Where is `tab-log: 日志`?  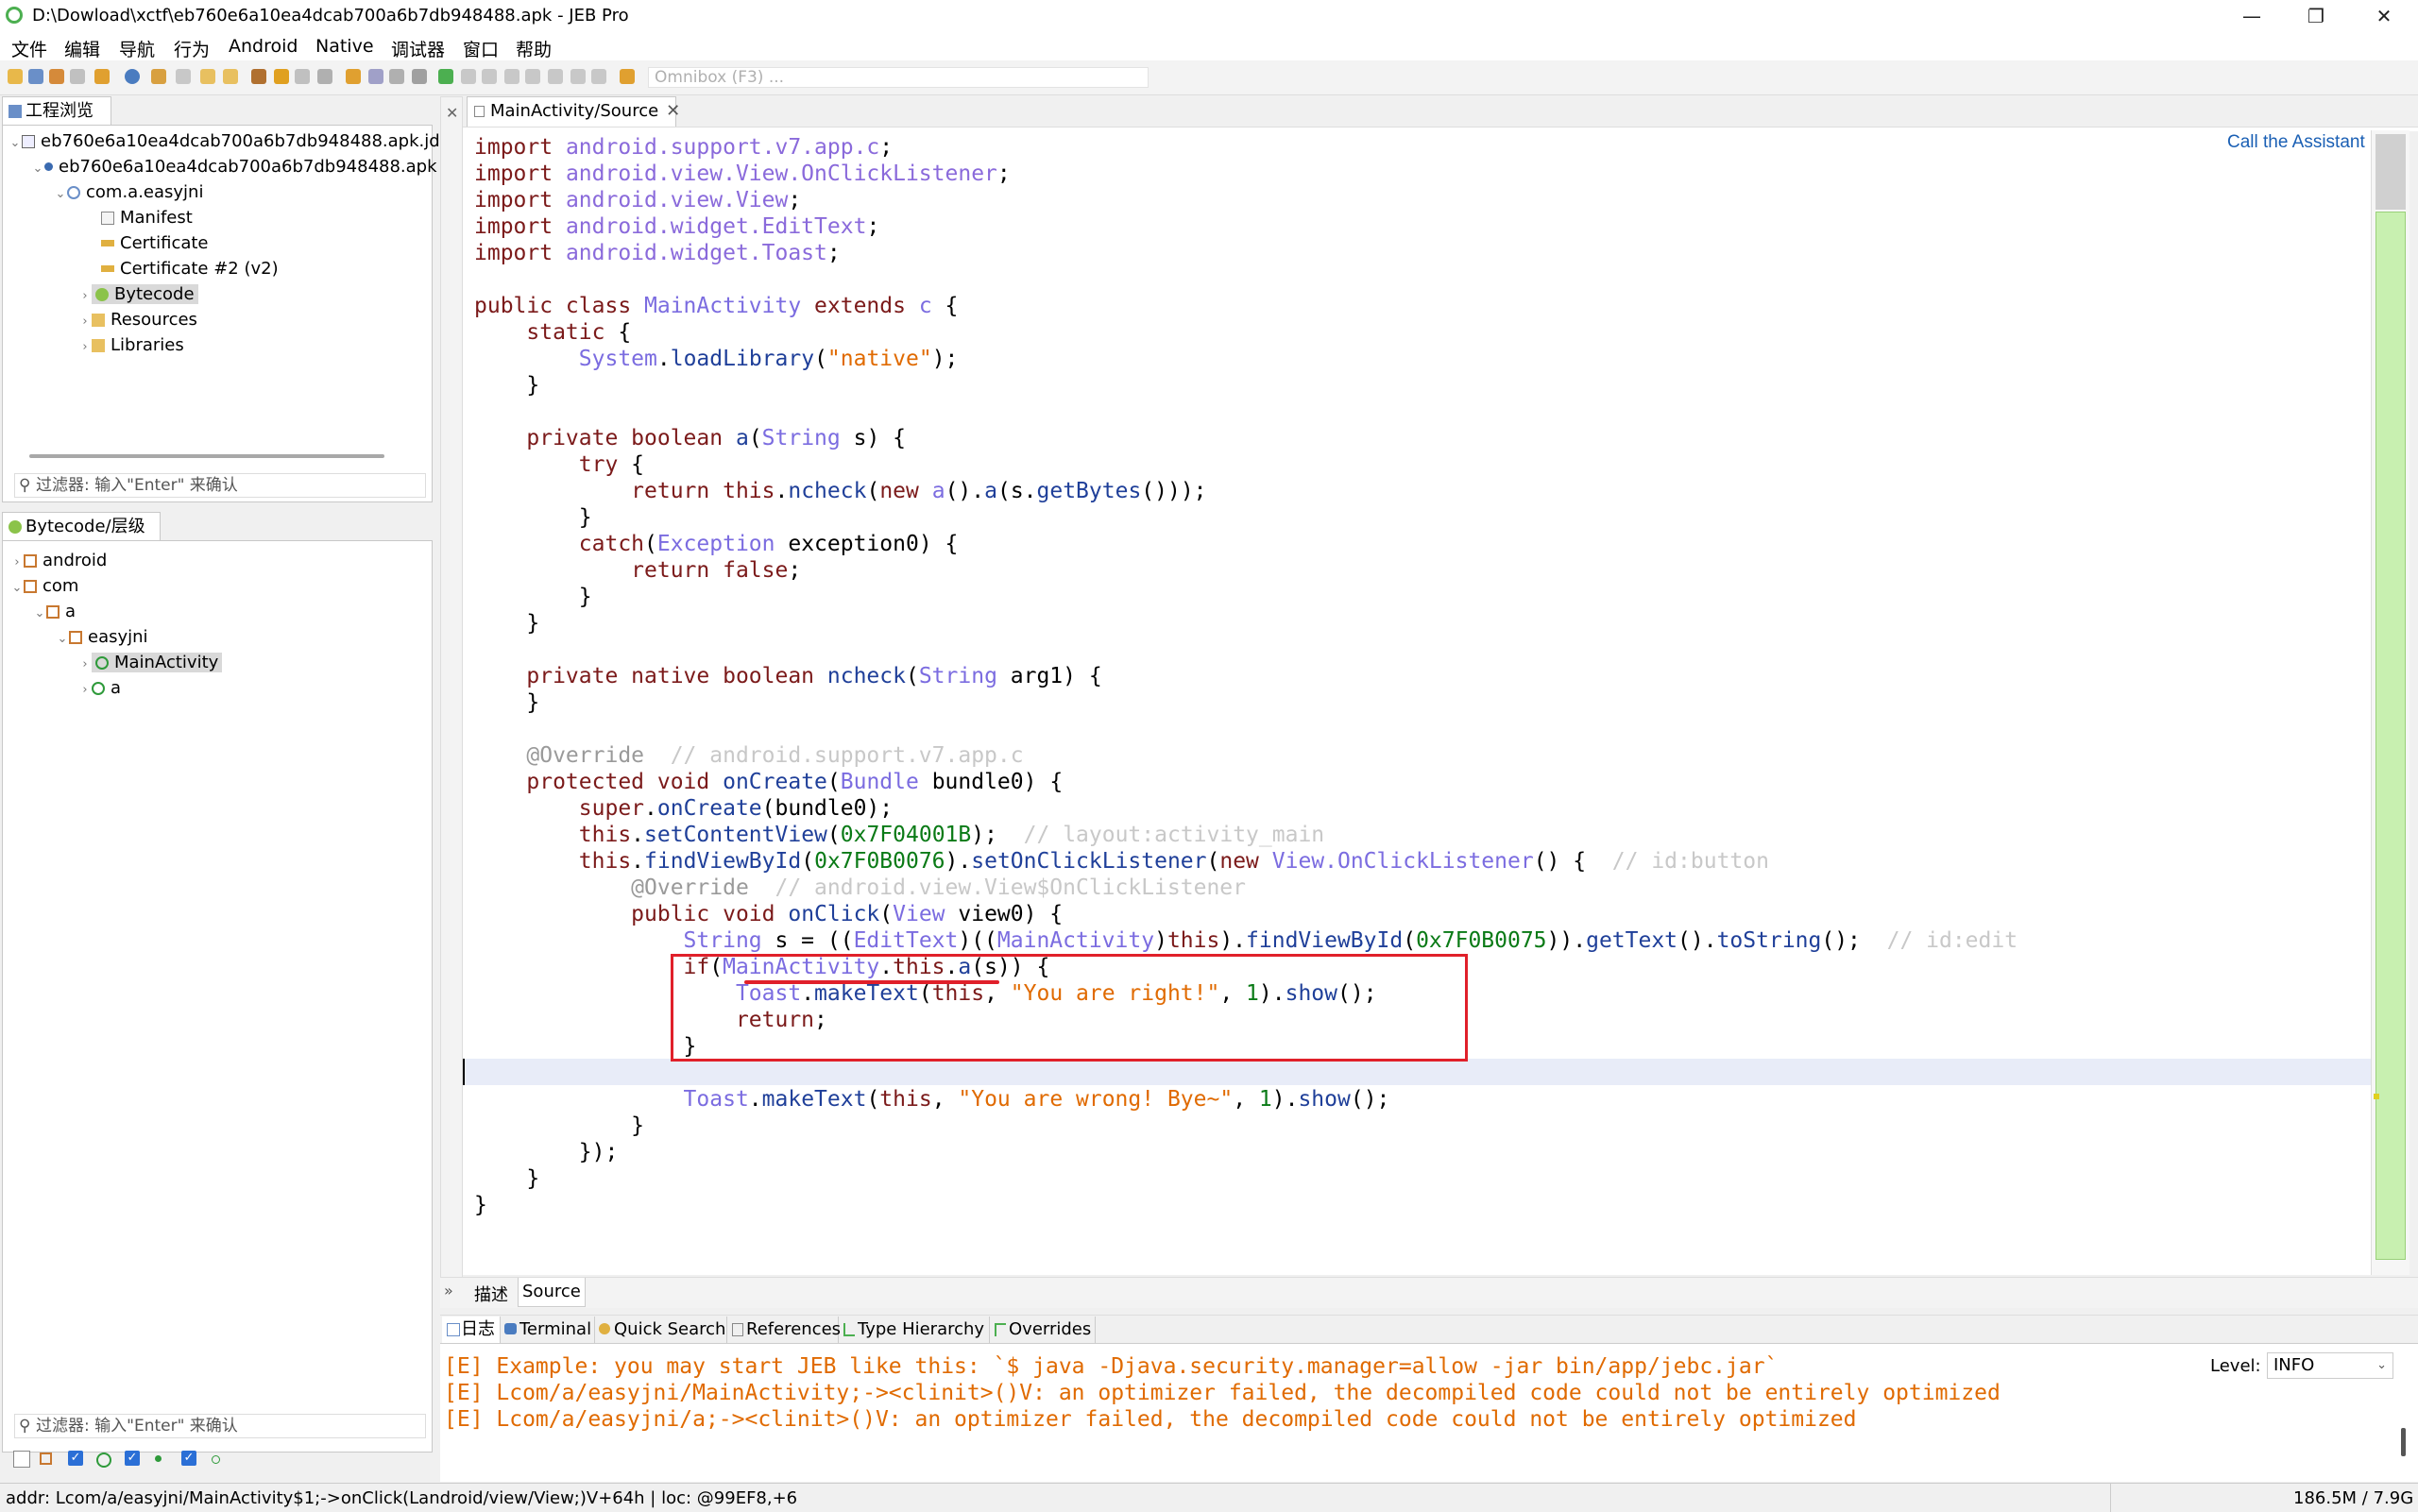 tab-log: 日志 is located at coordinates (472, 1330).